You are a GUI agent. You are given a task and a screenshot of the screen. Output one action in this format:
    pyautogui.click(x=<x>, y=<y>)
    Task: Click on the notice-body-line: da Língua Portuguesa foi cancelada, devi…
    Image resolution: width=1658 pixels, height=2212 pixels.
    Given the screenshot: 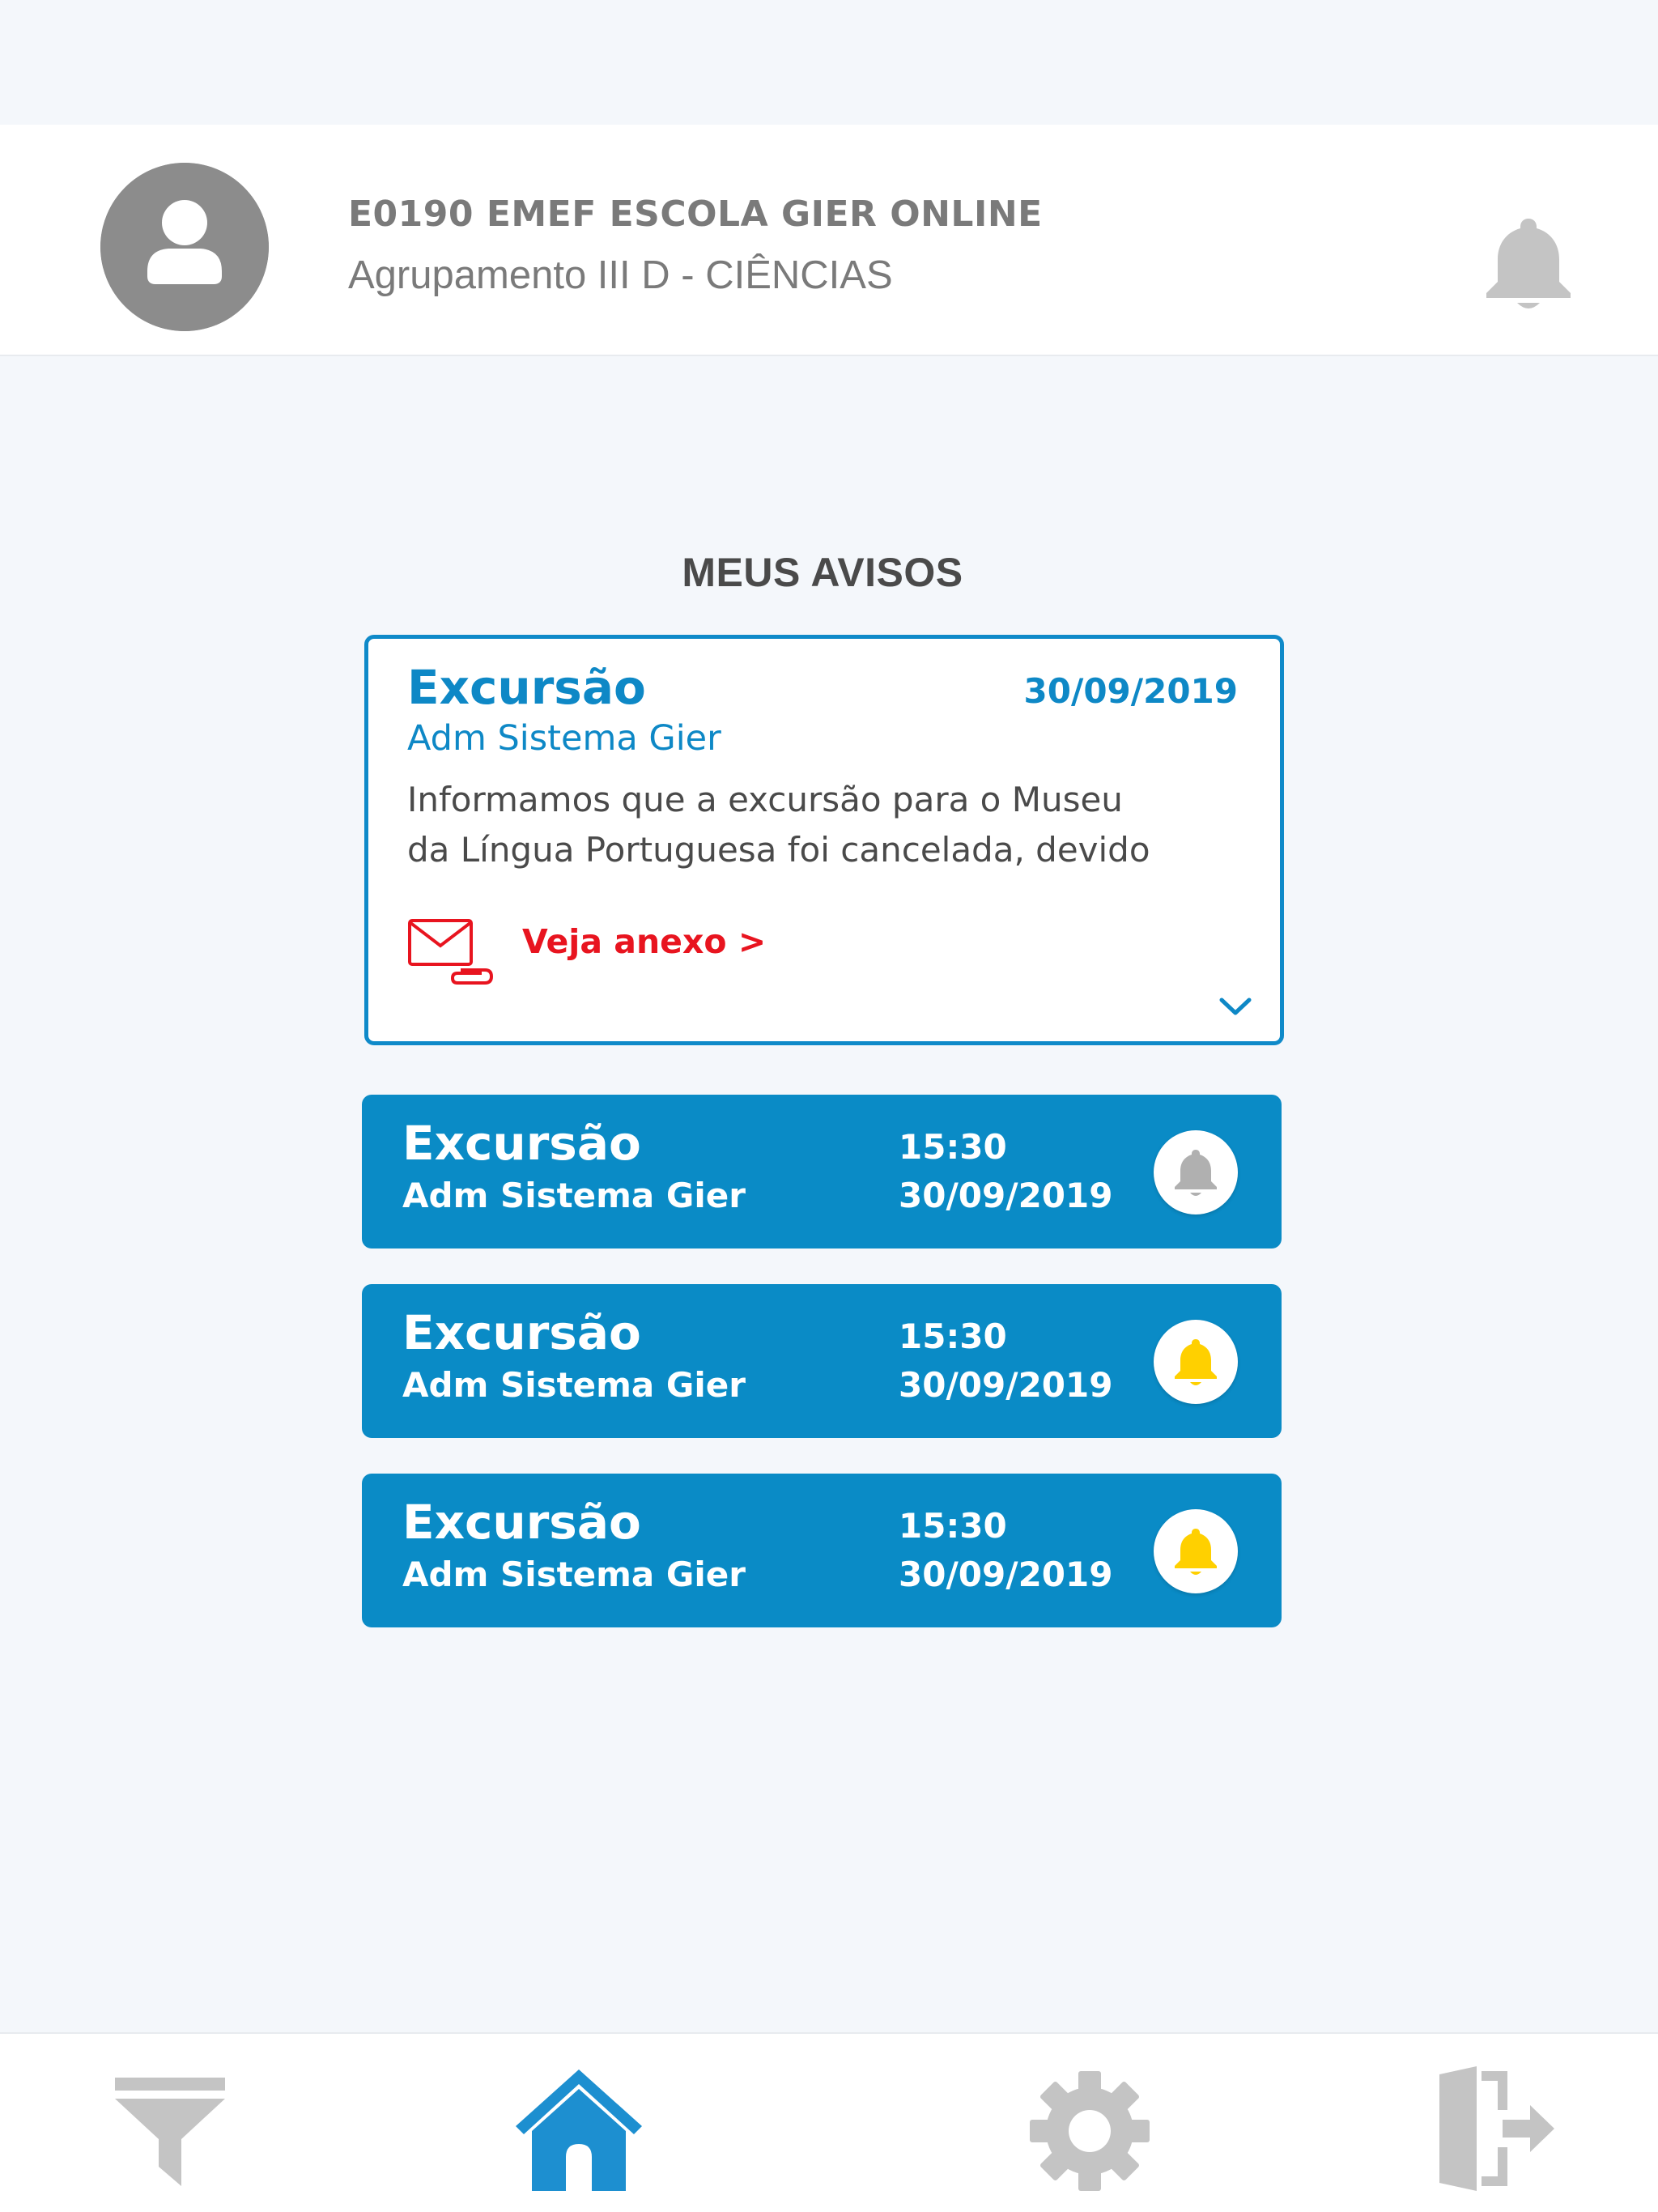 What is the action you would take?
    pyautogui.click(x=778, y=850)
    